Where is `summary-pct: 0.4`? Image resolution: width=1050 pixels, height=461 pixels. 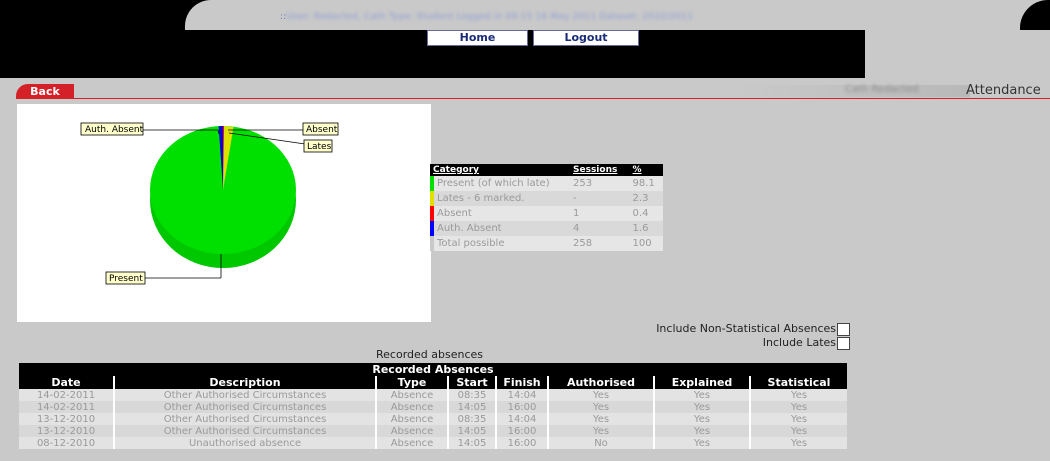 summary-pct: 0.4 is located at coordinates (646, 213).